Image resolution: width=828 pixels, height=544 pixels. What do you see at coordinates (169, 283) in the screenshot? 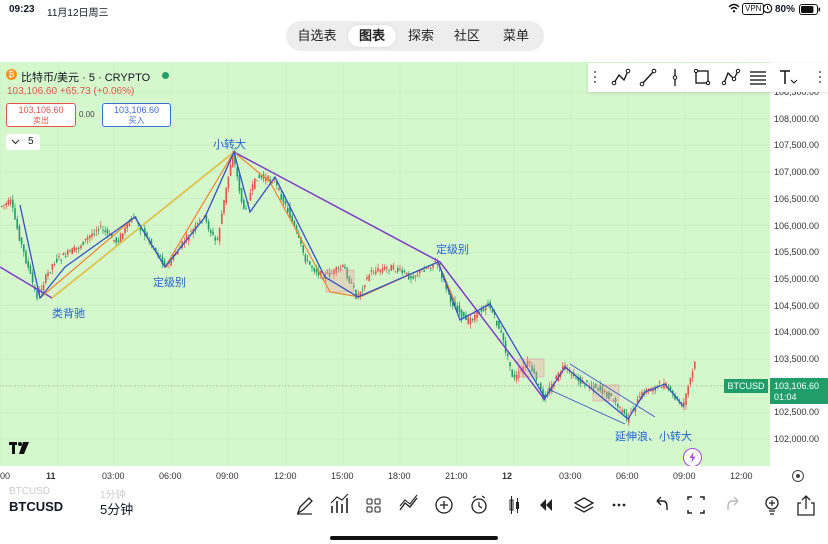
I see `annotation-level-left: 定级别` at bounding box center [169, 283].